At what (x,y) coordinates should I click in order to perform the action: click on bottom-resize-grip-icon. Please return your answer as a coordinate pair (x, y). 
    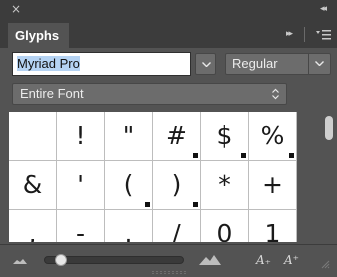
    Looking at the image, I should click on (169, 273).